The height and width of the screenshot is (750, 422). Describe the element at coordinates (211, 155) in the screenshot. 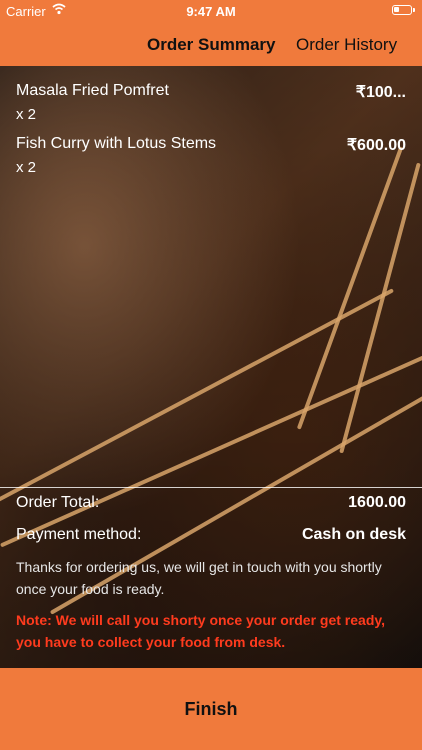

I see `order-item: Fish Curry with Lotus Stems ₹600.00 x 2` at that location.